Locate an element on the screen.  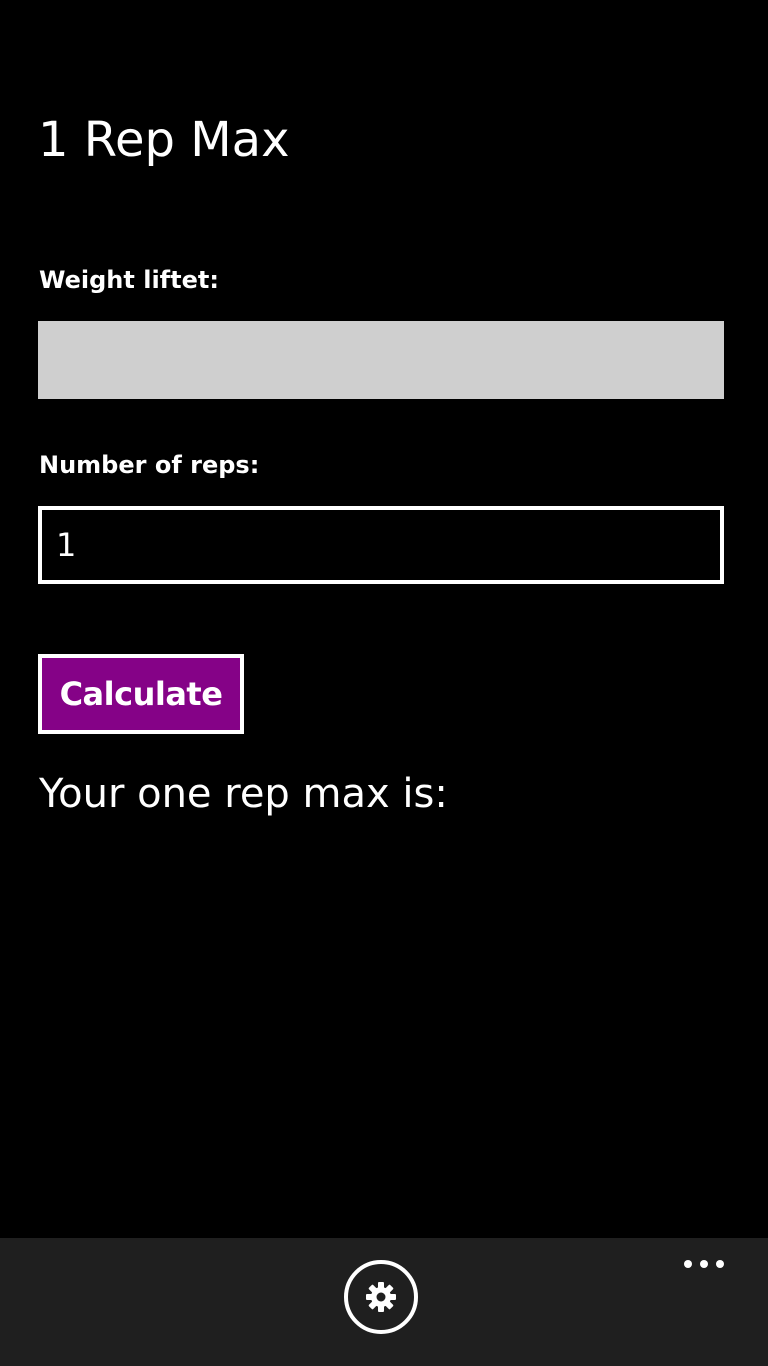
reps-input is located at coordinates (381, 545).